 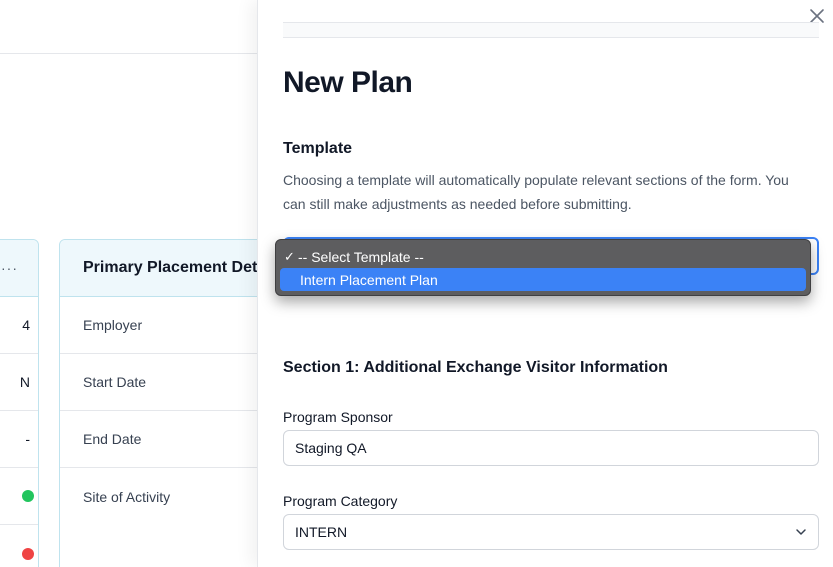 I want to click on summary-card: ··· 4 N -, so click(x=19, y=403).